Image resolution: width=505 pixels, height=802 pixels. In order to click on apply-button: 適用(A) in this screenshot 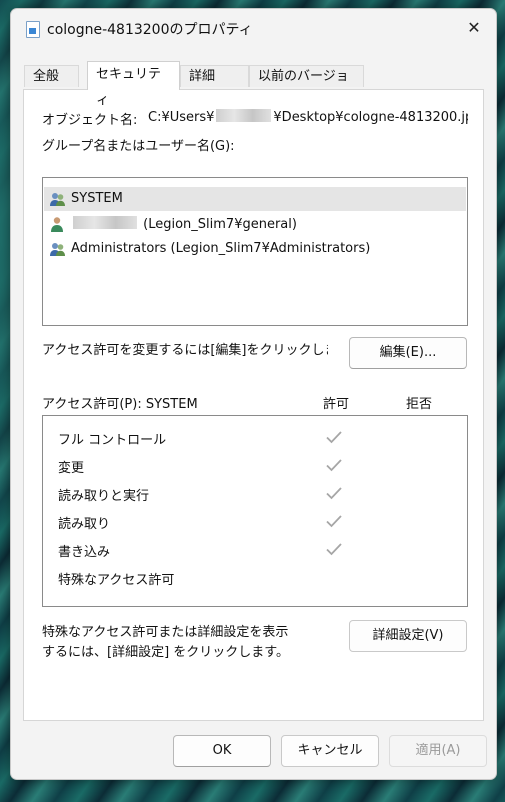, I will do `click(438, 751)`.